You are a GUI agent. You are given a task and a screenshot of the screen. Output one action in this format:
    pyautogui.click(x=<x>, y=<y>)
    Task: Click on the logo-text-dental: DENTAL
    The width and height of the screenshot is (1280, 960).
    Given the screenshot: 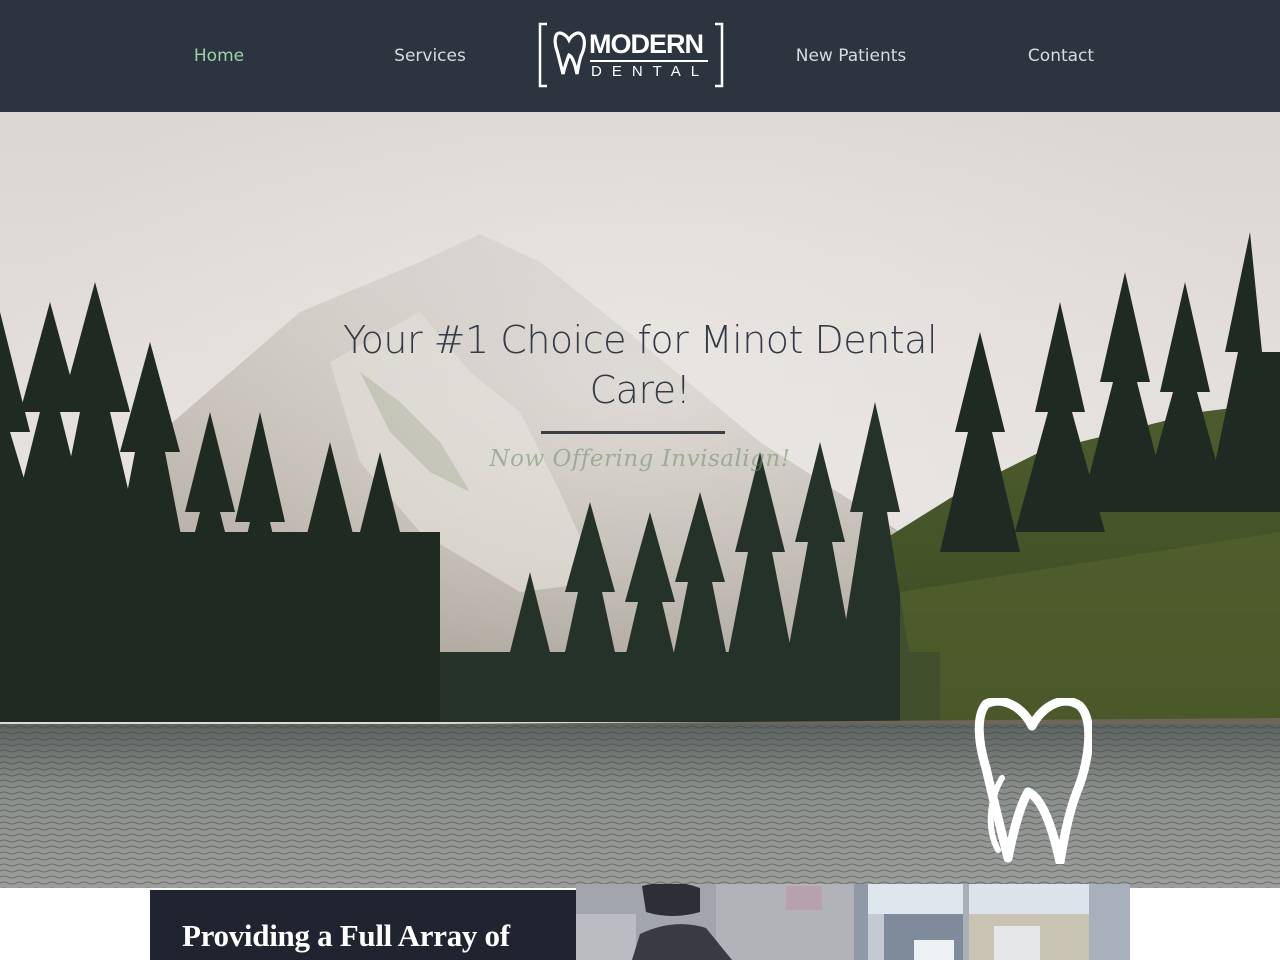 What is the action you would take?
    pyautogui.click(x=650, y=71)
    